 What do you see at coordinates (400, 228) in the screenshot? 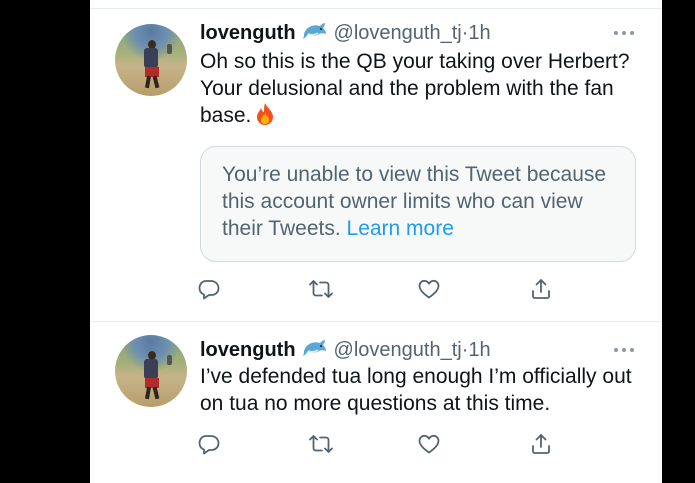
I see `learn-more-link: Learn more` at bounding box center [400, 228].